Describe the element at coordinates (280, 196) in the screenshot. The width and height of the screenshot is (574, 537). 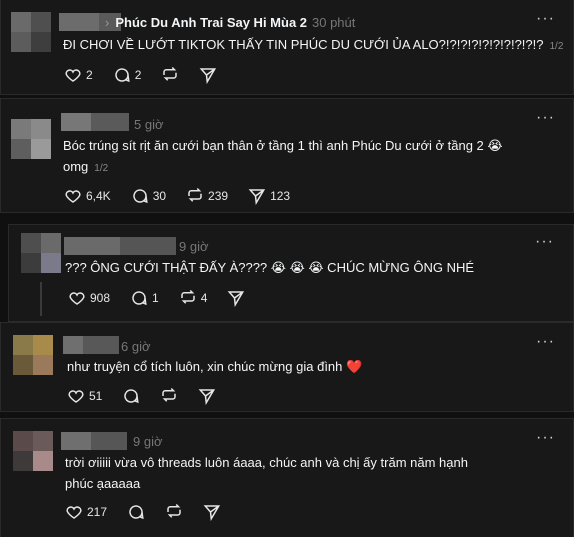
I see `share-count: 123` at that location.